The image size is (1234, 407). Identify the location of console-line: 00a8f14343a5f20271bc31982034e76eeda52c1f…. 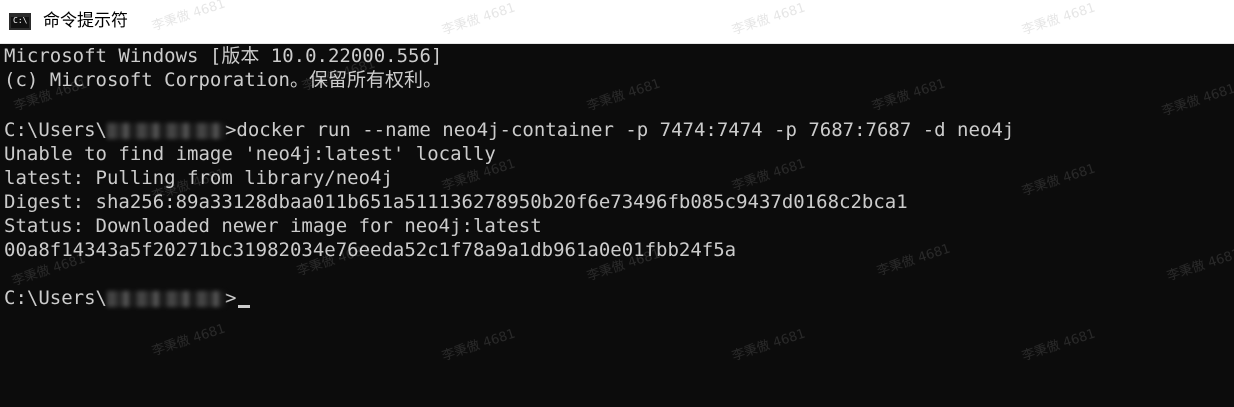
(370, 250).